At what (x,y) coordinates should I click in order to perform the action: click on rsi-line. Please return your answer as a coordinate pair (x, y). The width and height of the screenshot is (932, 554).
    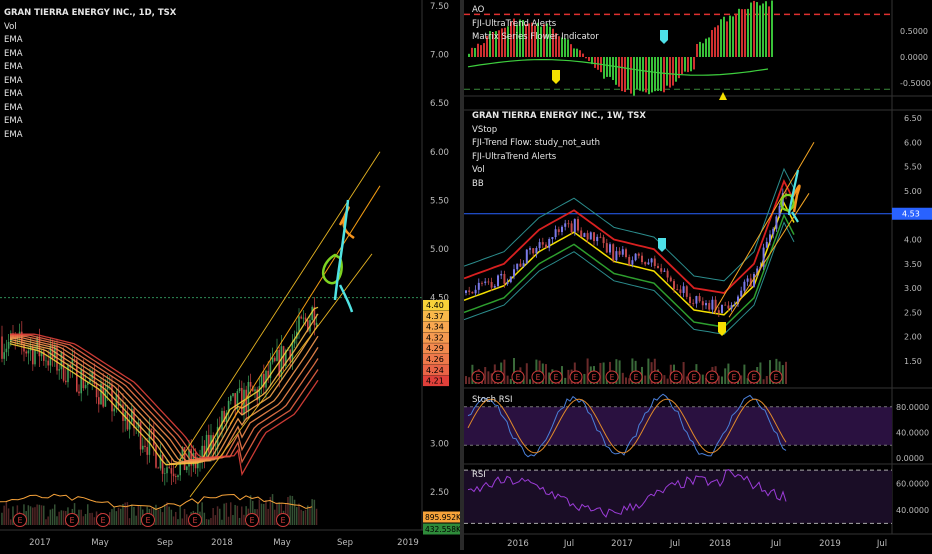
    Looking at the image, I should click on (678, 496).